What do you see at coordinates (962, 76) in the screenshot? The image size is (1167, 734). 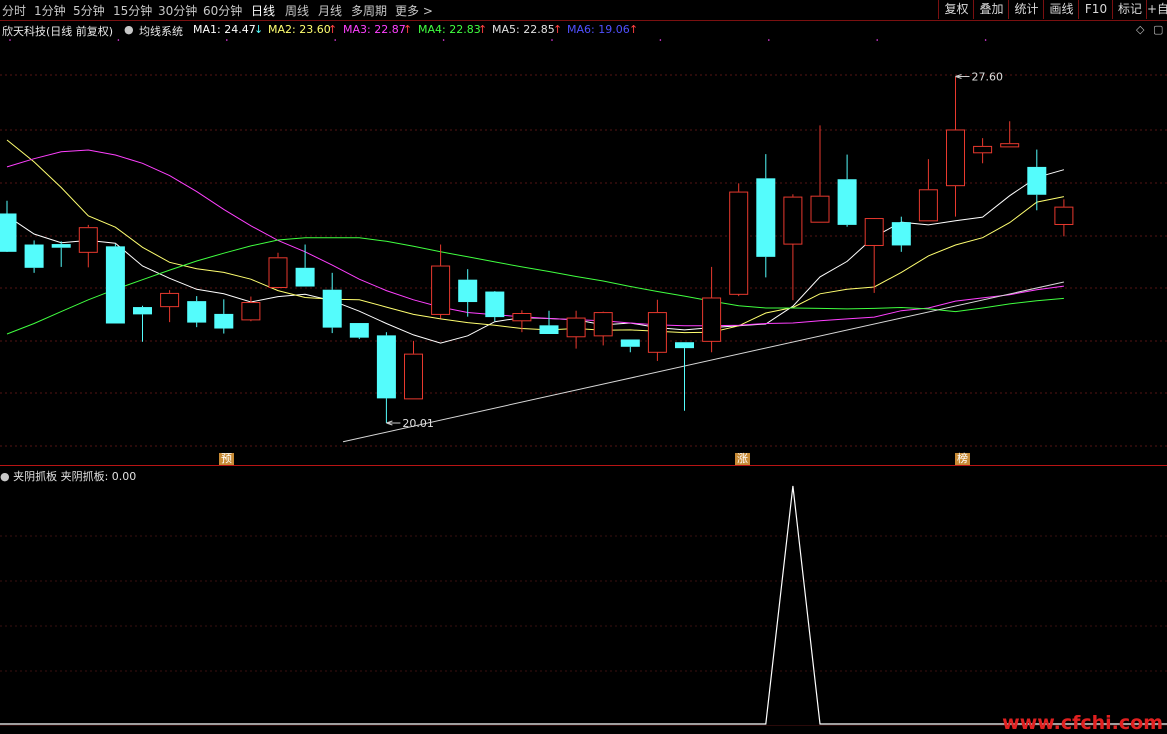 I see `max-marker-arrow` at bounding box center [962, 76].